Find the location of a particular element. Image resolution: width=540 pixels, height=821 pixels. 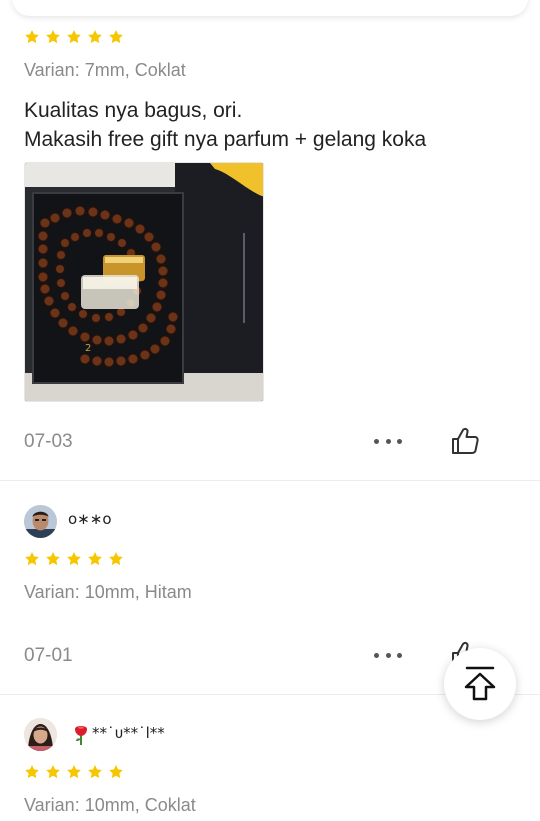

review-photo: 2 is located at coordinates (144, 282).